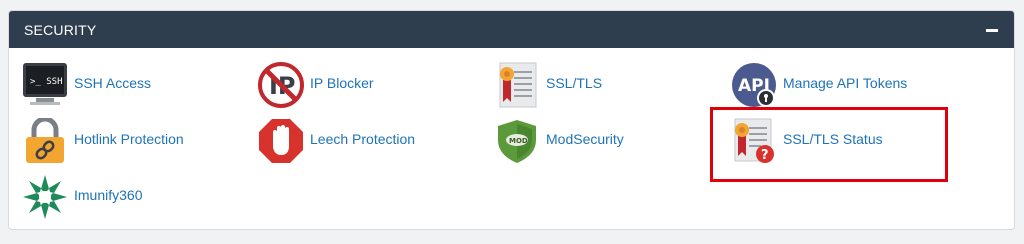 The image size is (1024, 244). What do you see at coordinates (829, 144) in the screenshot?
I see `highlight-box` at bounding box center [829, 144].